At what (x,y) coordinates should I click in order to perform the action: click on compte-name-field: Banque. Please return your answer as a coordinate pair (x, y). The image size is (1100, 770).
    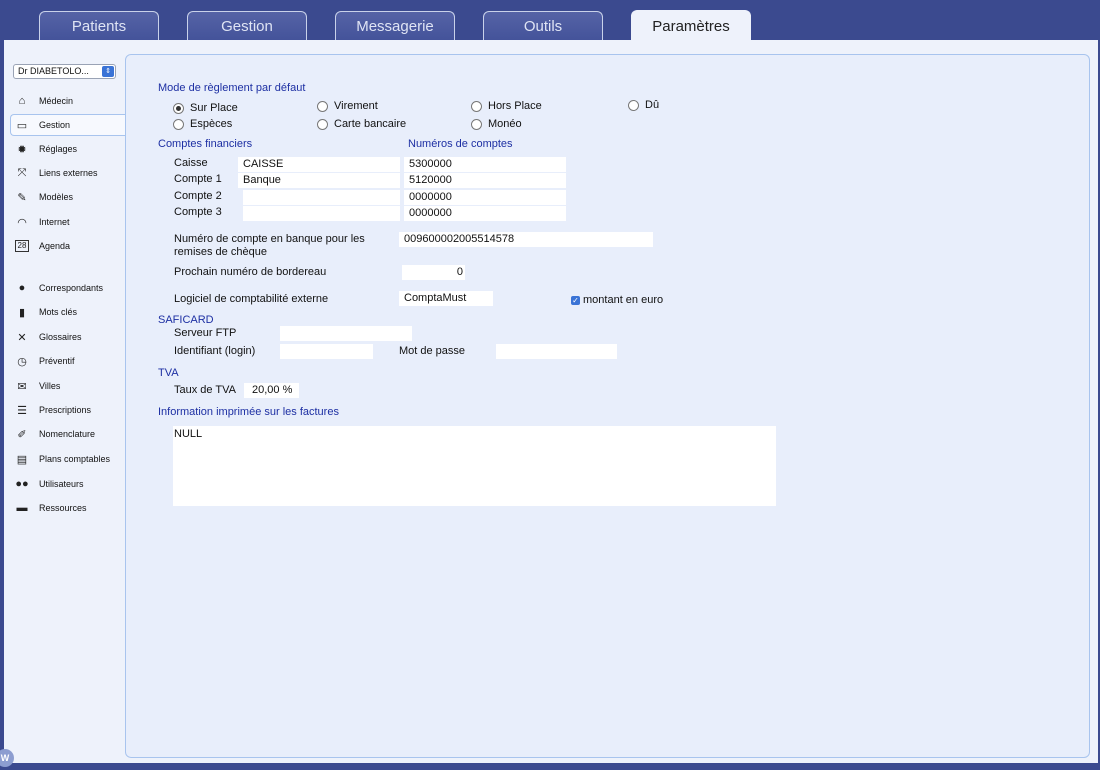
    Looking at the image, I should click on (319, 180).